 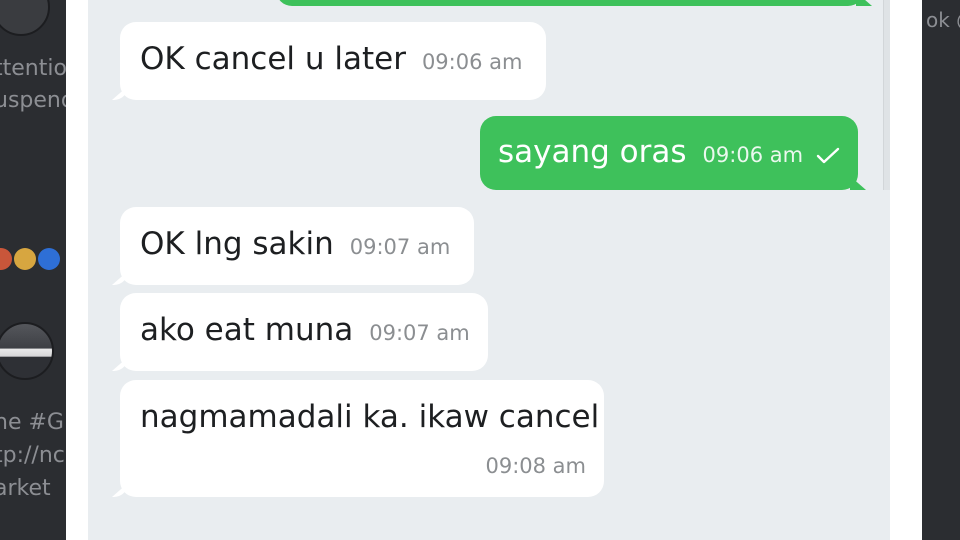 What do you see at coordinates (273, 59) in the screenshot?
I see `message-text: OK cancel u later` at bounding box center [273, 59].